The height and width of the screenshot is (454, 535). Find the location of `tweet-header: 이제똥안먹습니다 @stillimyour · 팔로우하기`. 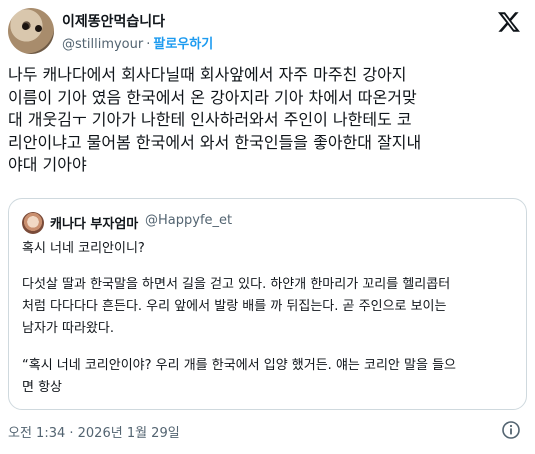

tweet-header: 이제똥안먹습니다 @stillimyour · 팔로우하기 is located at coordinates (267, 32).